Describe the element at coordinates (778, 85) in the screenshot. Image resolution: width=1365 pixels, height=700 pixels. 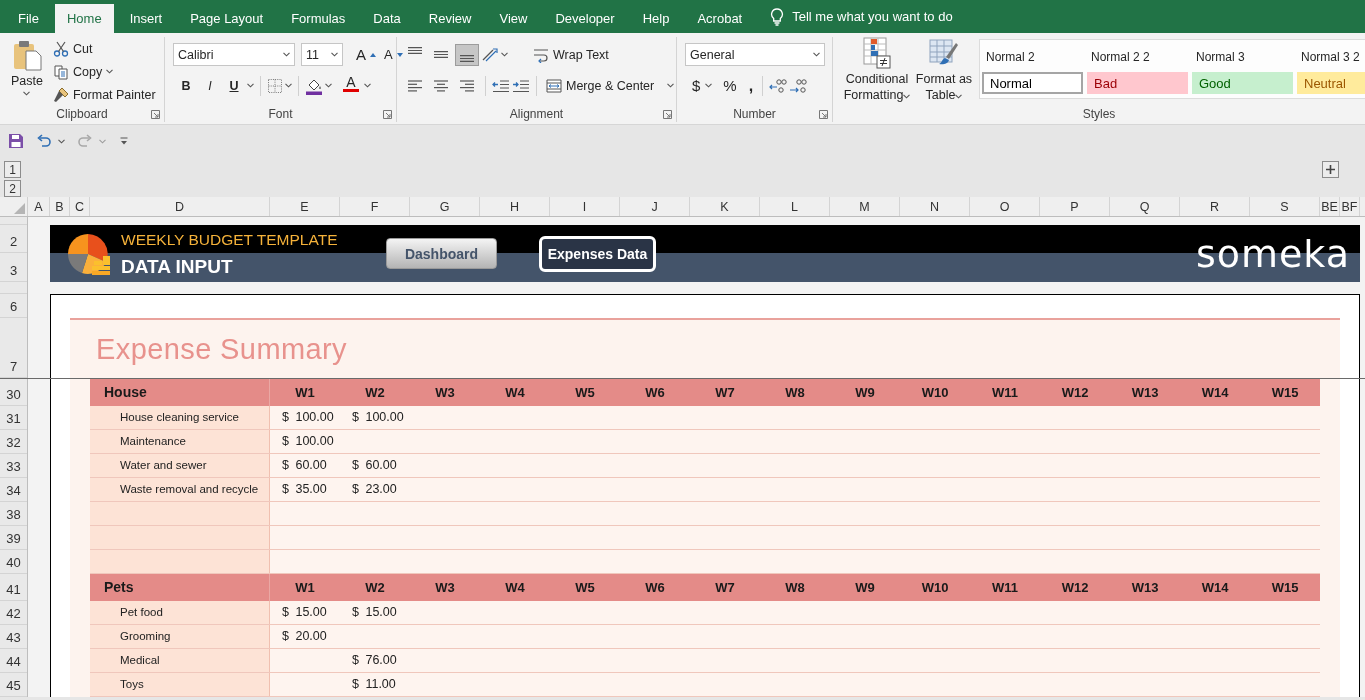
I see `increase-decimal-icon` at that location.